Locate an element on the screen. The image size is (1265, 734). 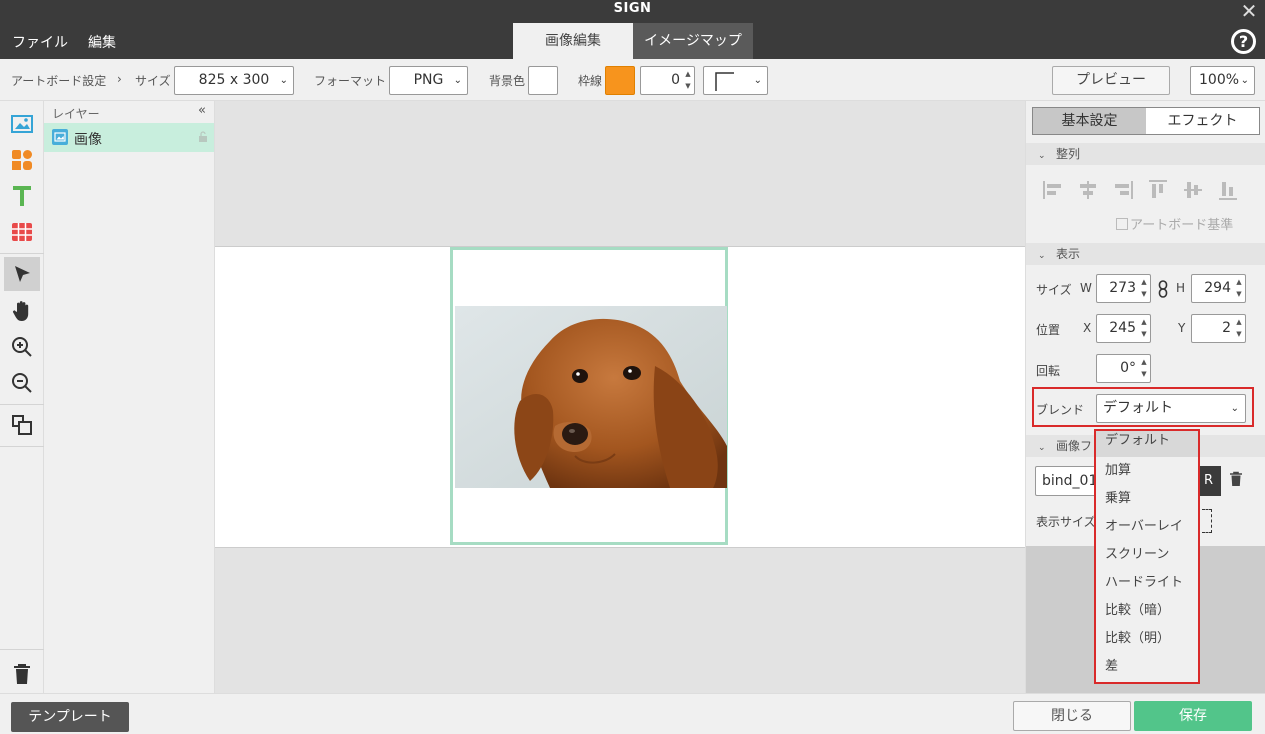
align-section-header: ⌄ 整列 is located at coordinates (1145, 154).